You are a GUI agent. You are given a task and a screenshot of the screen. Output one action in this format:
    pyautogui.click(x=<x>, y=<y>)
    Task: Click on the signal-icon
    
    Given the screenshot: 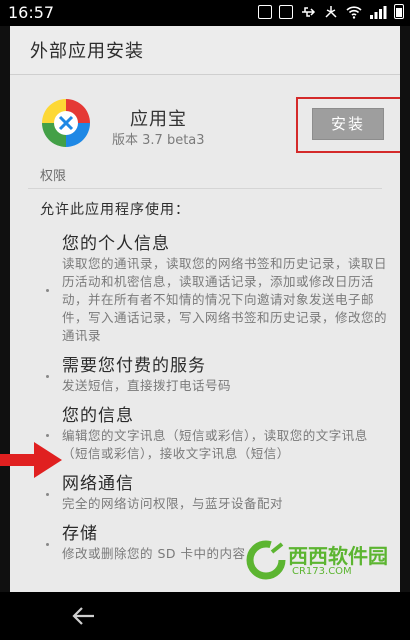 What is the action you would take?
    pyautogui.click(x=378, y=12)
    